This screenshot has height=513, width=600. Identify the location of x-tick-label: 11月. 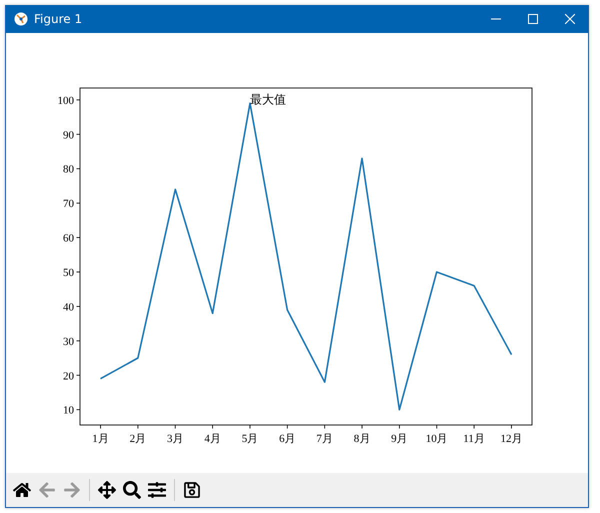
(474, 439).